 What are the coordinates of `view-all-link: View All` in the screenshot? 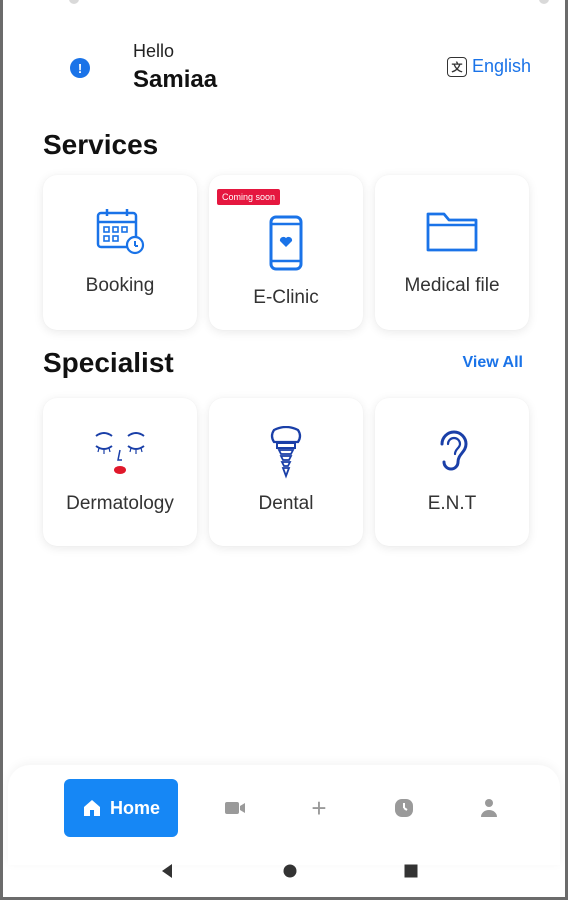 It's located at (493, 363).